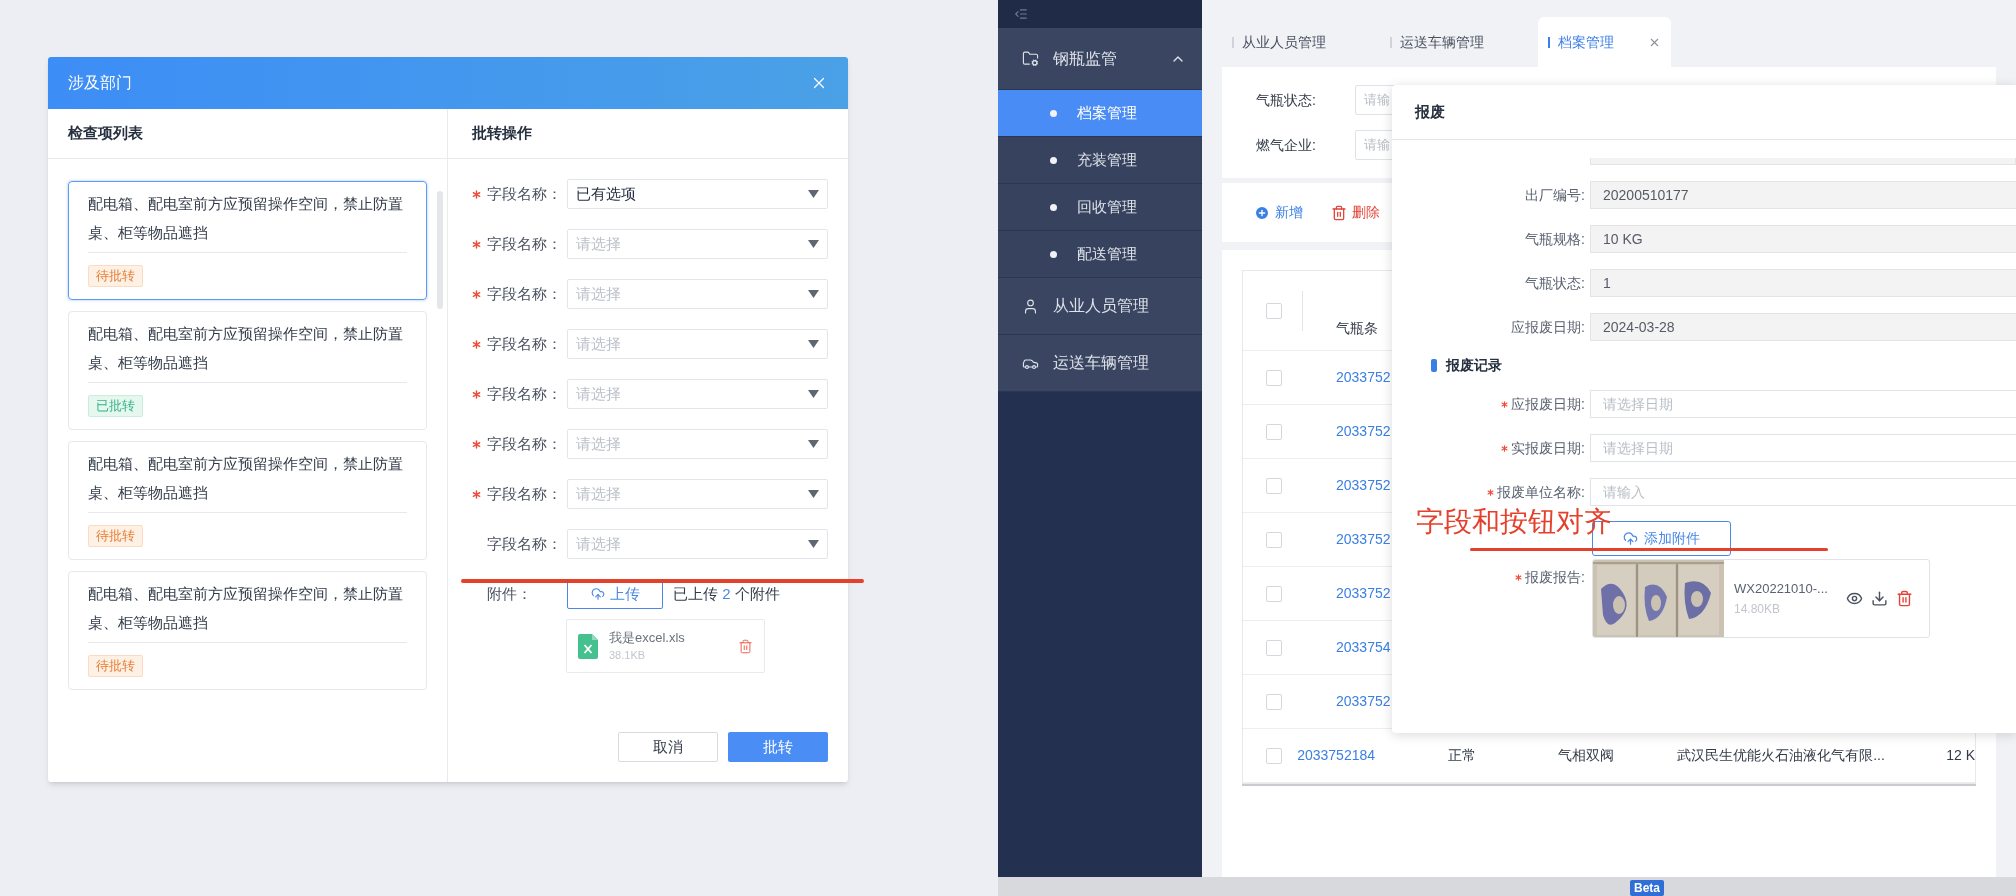  I want to click on form-label: 报废单位名称:, so click(1541, 492).